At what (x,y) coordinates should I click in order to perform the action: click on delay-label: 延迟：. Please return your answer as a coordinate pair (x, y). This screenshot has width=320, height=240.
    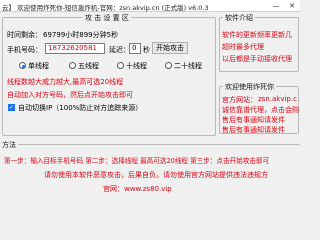
    Looking at the image, I should click on (119, 50).